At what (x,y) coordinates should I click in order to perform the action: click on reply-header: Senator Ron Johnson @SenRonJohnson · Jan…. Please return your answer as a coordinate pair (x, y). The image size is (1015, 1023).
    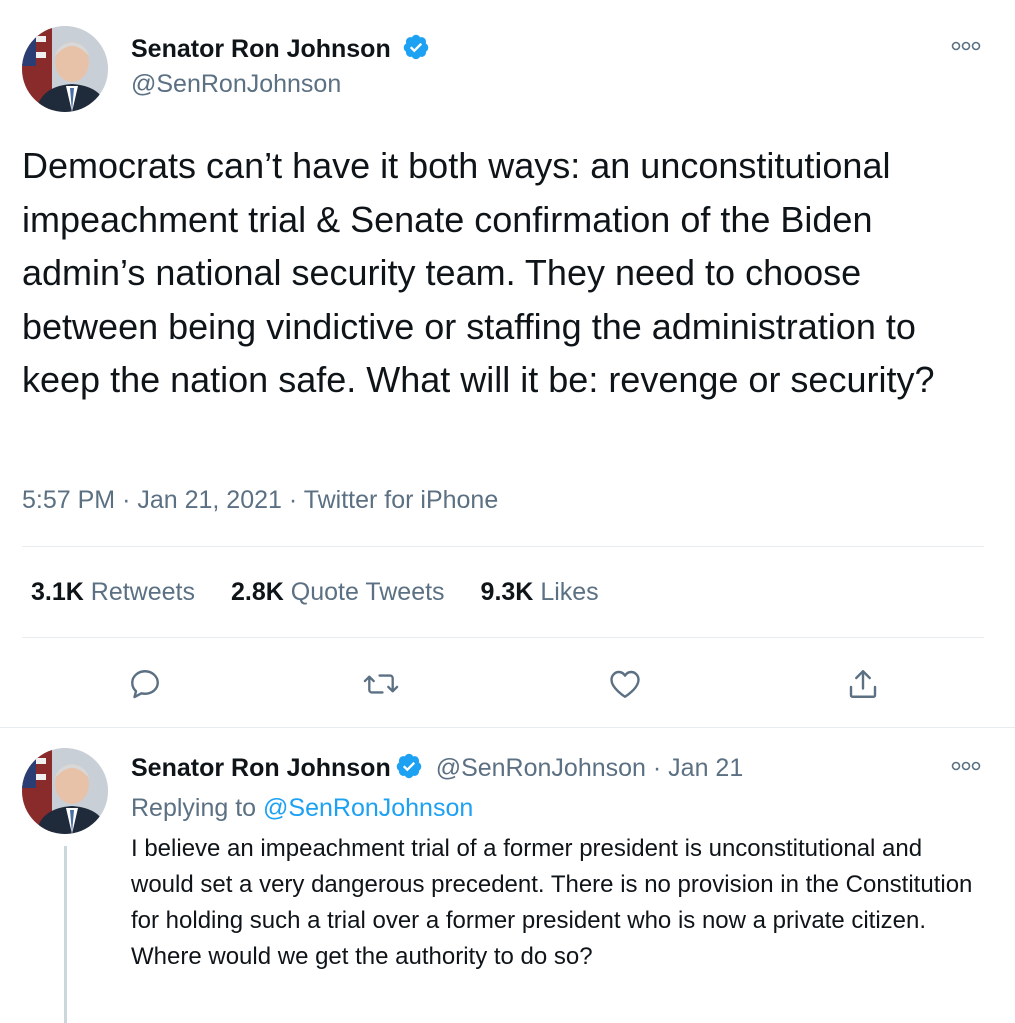
    Looking at the image, I should click on (437, 769).